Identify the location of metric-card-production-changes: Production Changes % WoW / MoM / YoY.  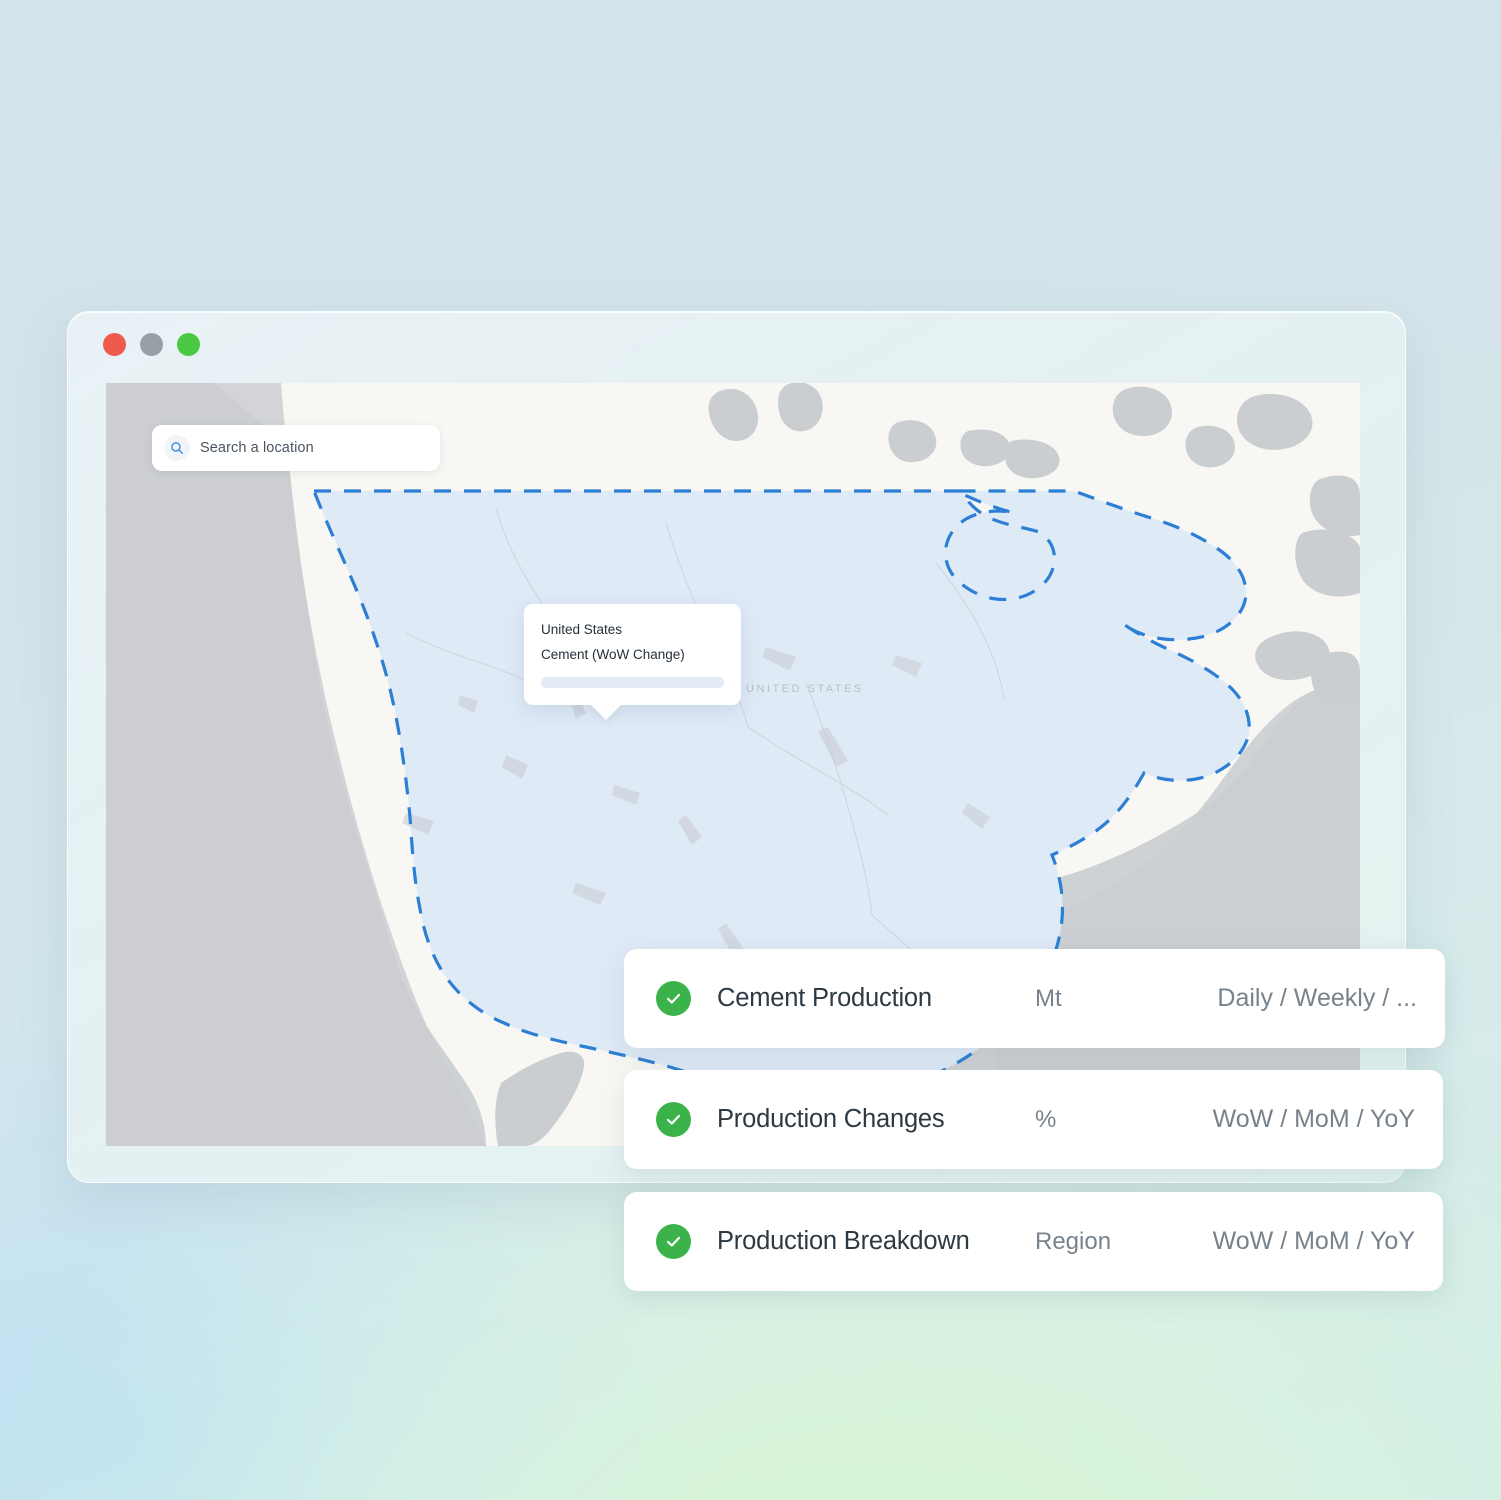
(1033, 1119).